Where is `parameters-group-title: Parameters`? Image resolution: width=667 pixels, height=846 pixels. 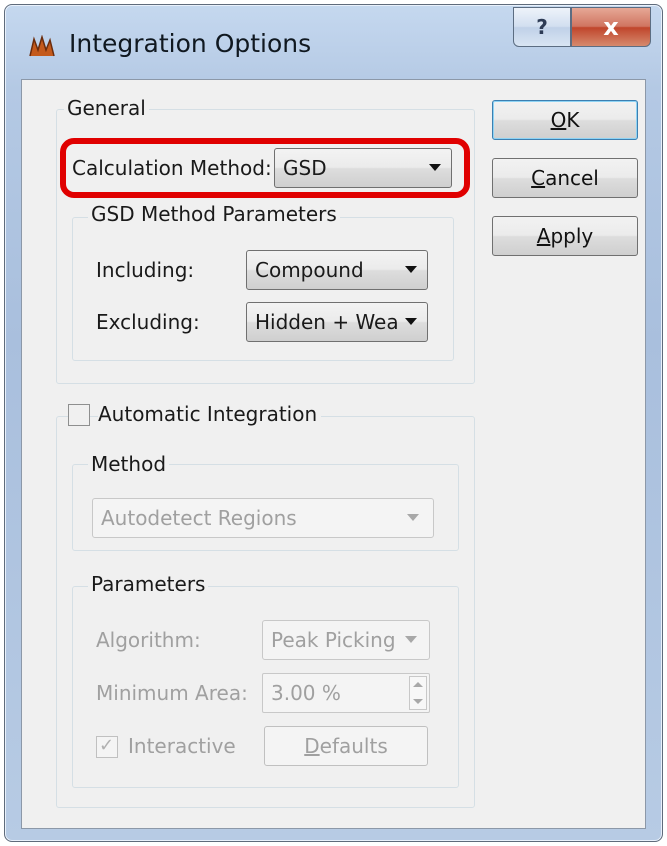 parameters-group-title: Parameters is located at coordinates (148, 584).